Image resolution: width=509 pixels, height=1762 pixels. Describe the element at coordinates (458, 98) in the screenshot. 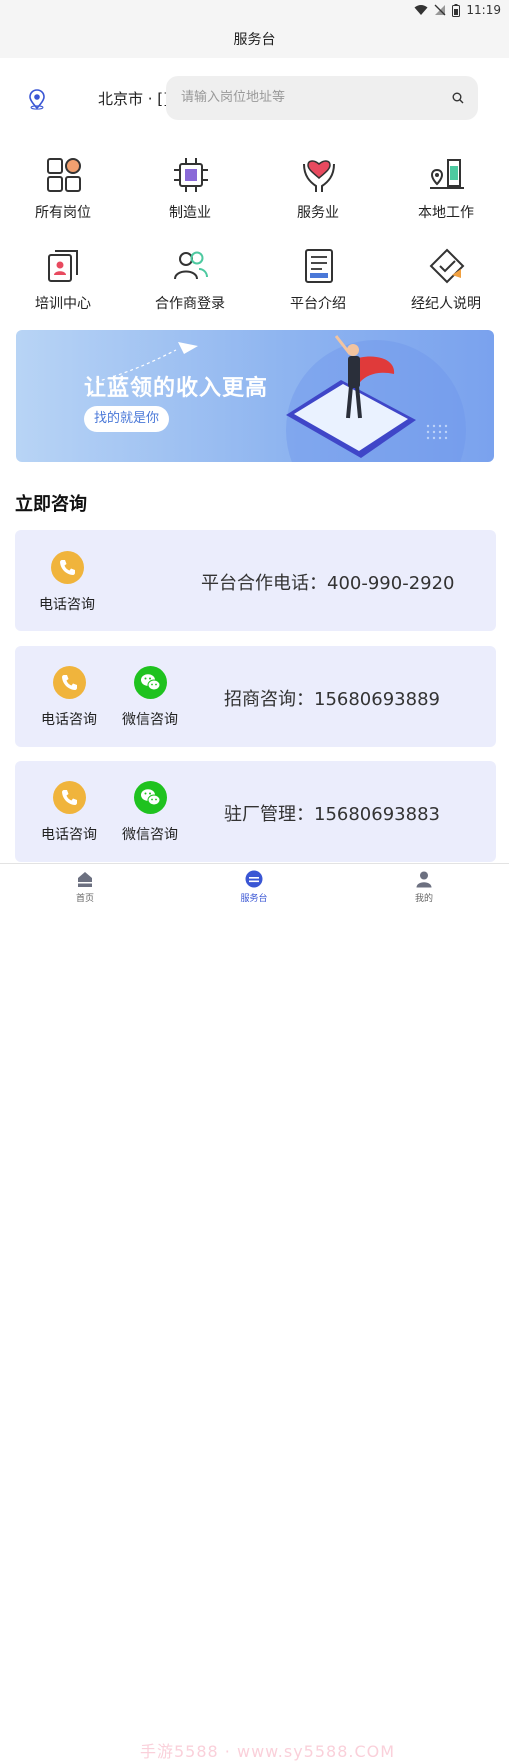

I see `search-icon` at that location.